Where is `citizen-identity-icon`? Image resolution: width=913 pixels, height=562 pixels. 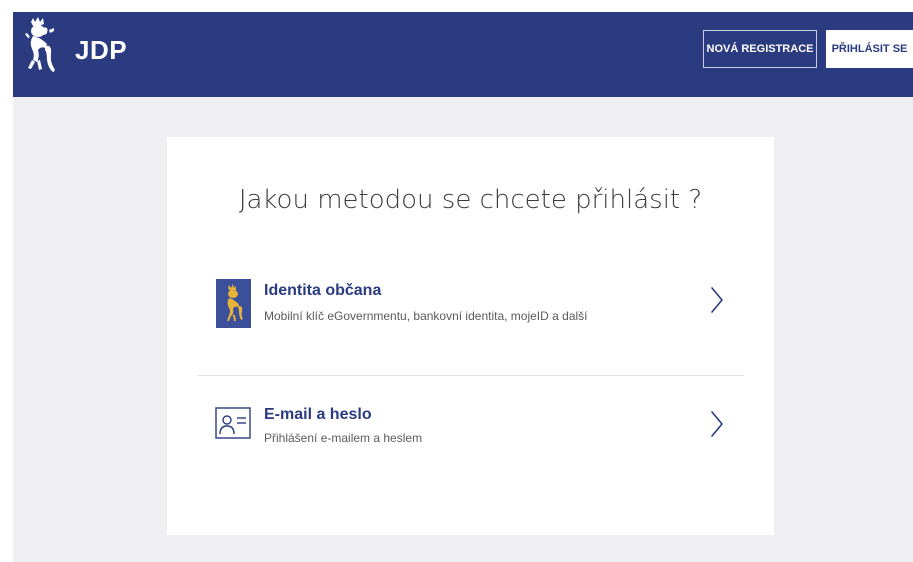
citizen-identity-icon is located at coordinates (233, 303).